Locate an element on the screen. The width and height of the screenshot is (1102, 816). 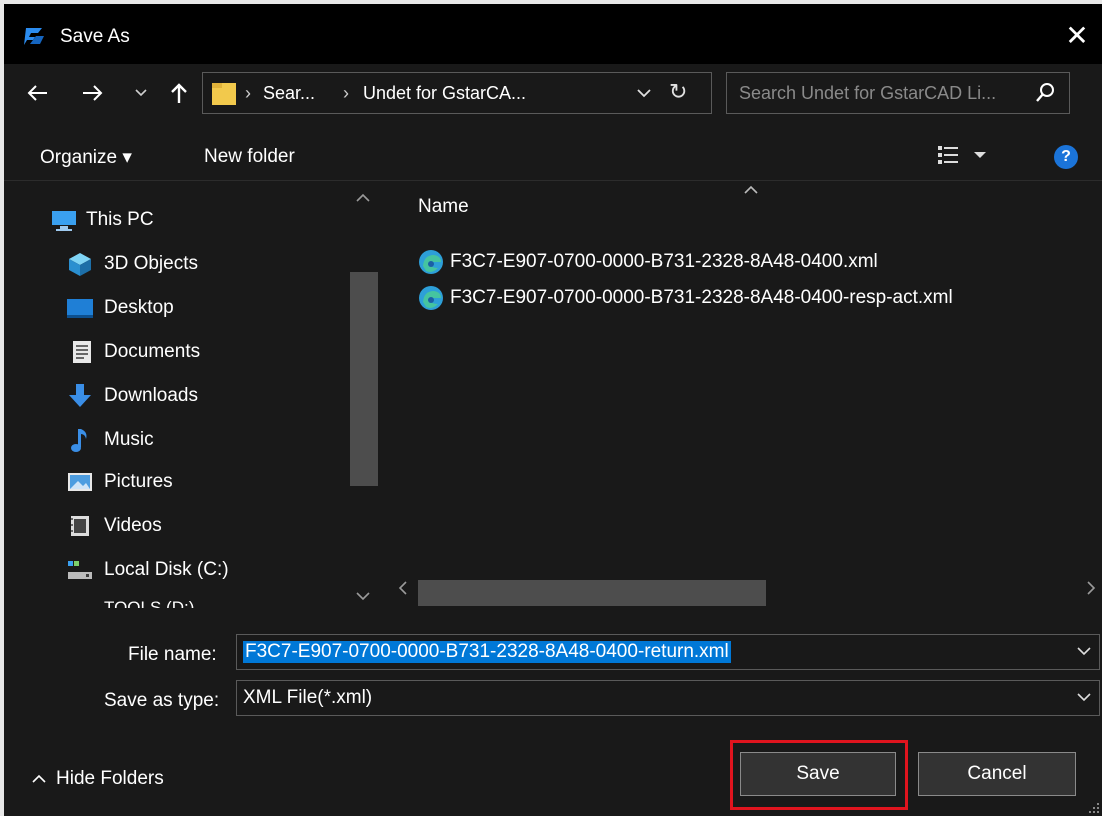
new-folder-button: New folder is located at coordinates (249, 157).